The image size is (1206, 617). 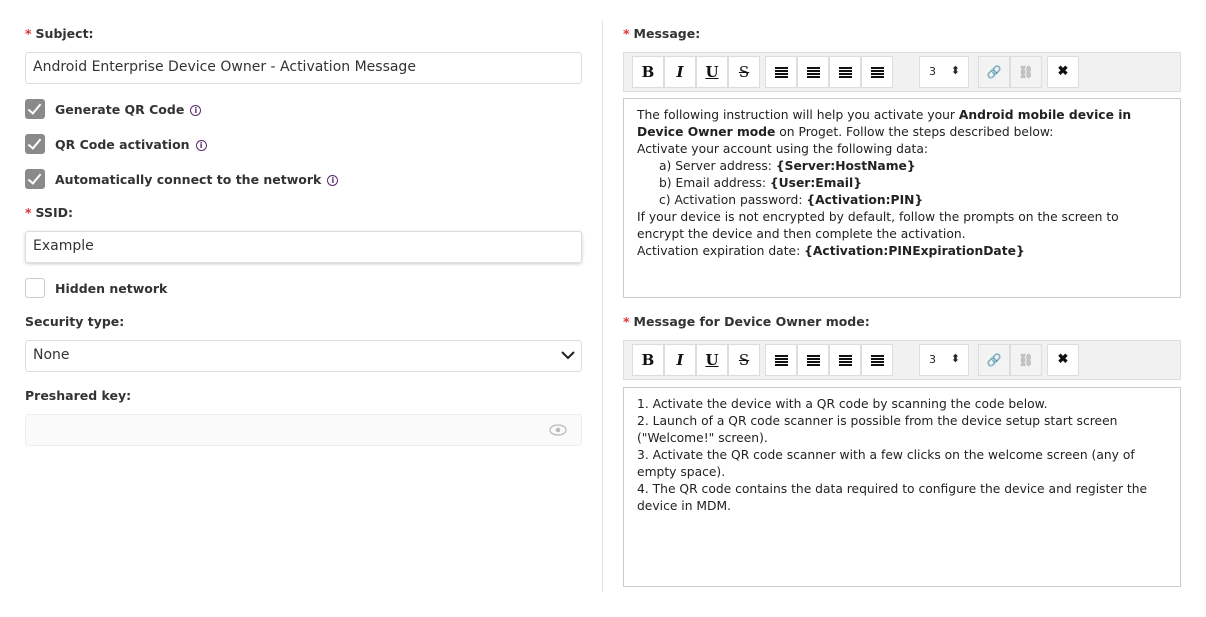 What do you see at coordinates (35, 179) in the screenshot?
I see `auto-connect-checkbox` at bounding box center [35, 179].